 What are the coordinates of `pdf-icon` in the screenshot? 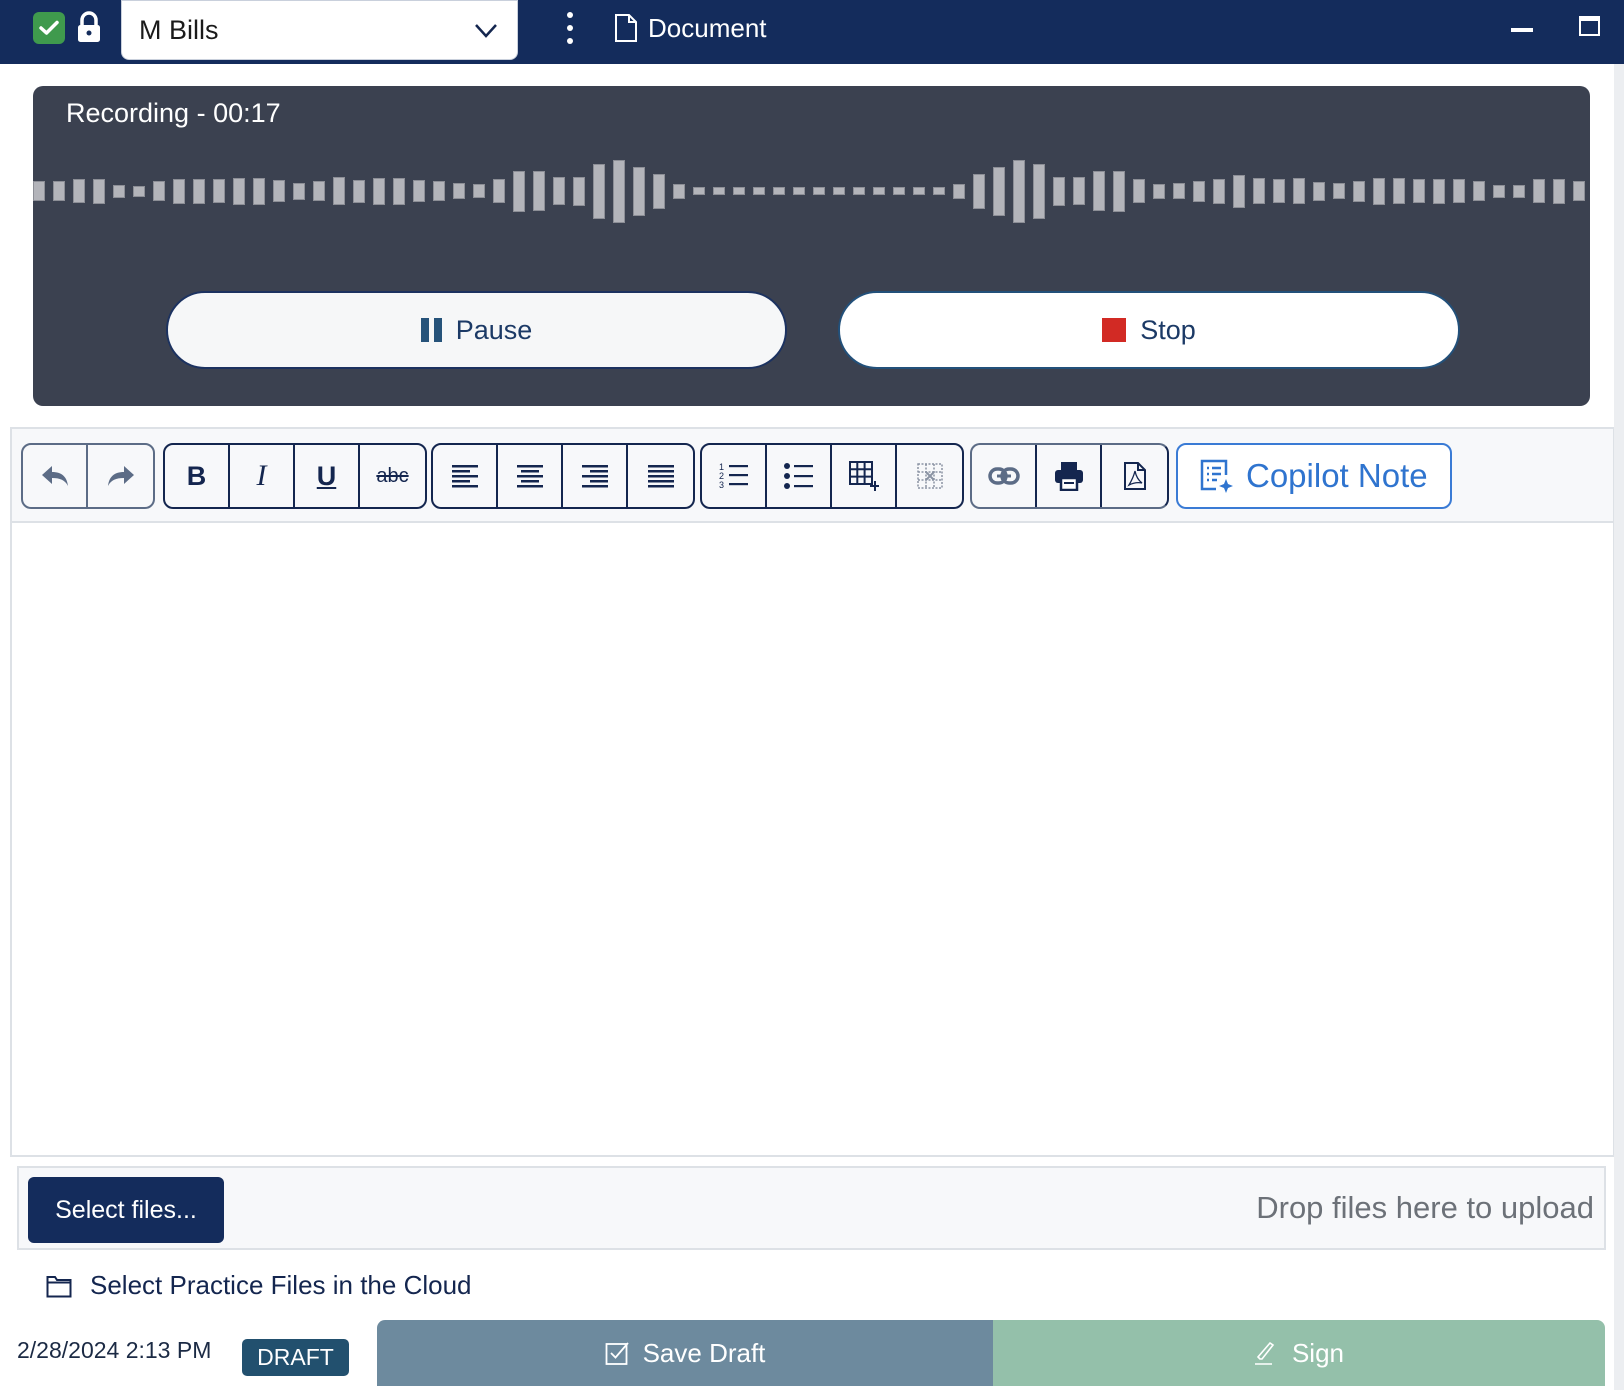 It's located at (1134, 476).